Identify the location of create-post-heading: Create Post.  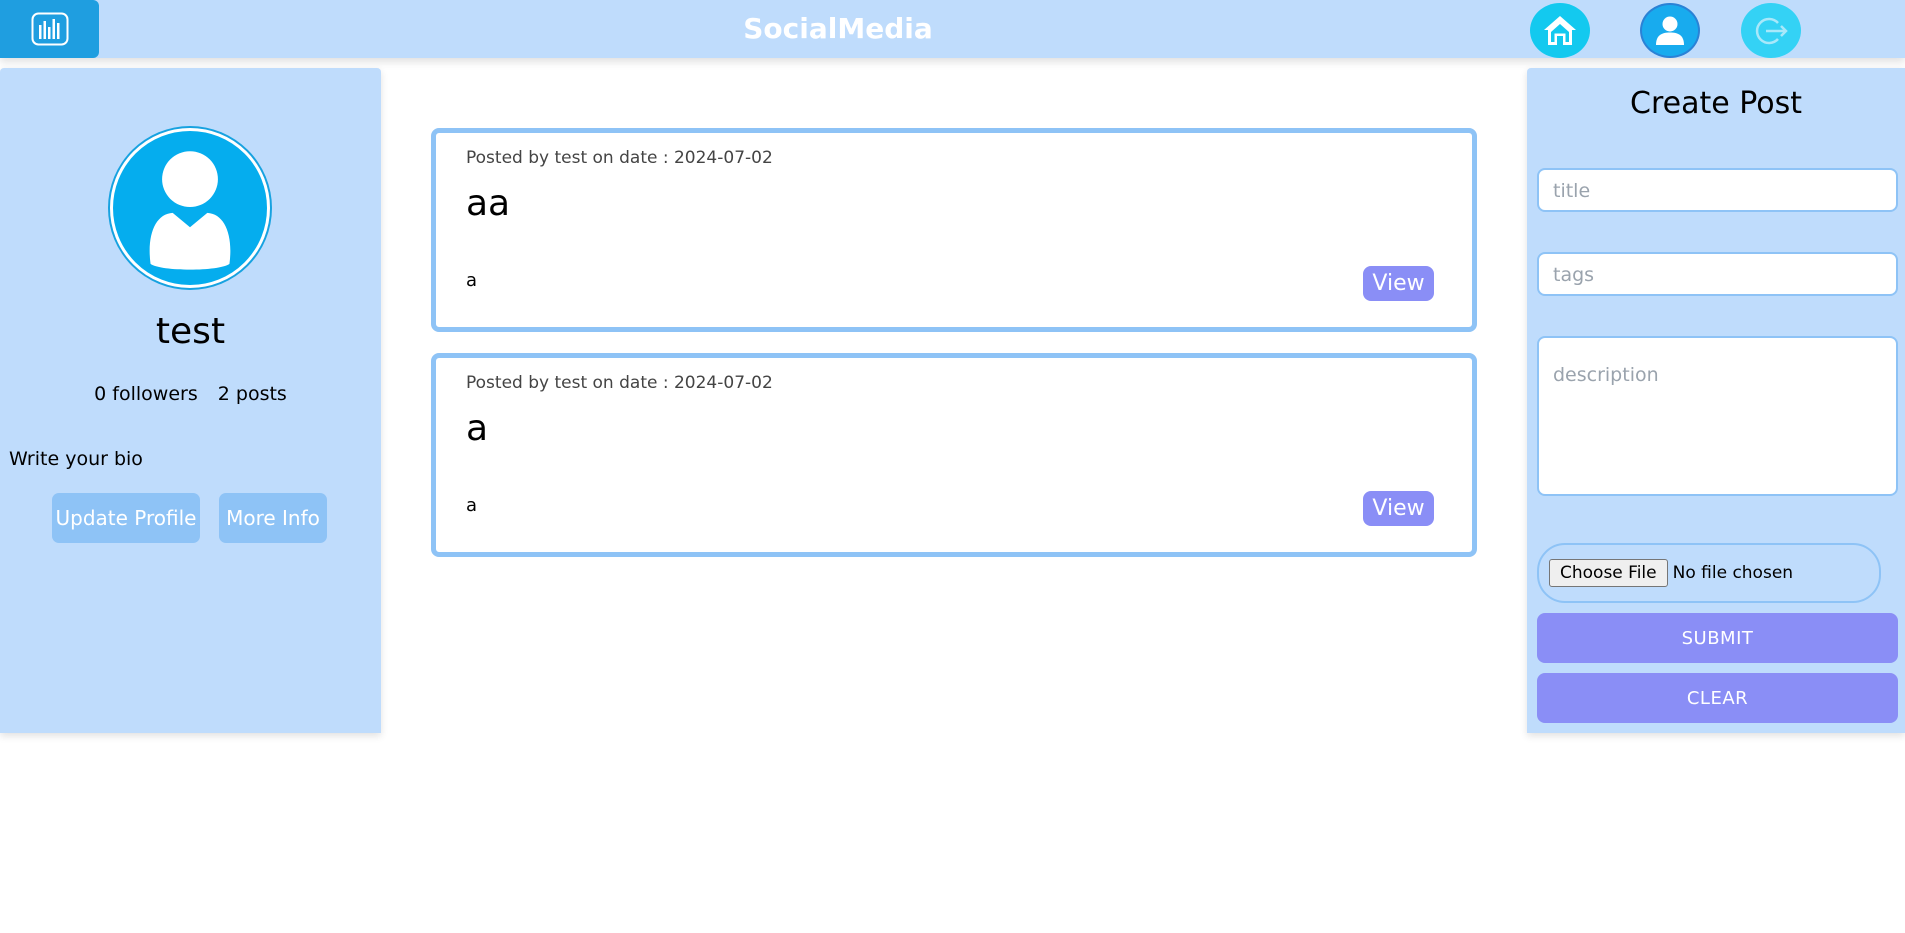
(1716, 103).